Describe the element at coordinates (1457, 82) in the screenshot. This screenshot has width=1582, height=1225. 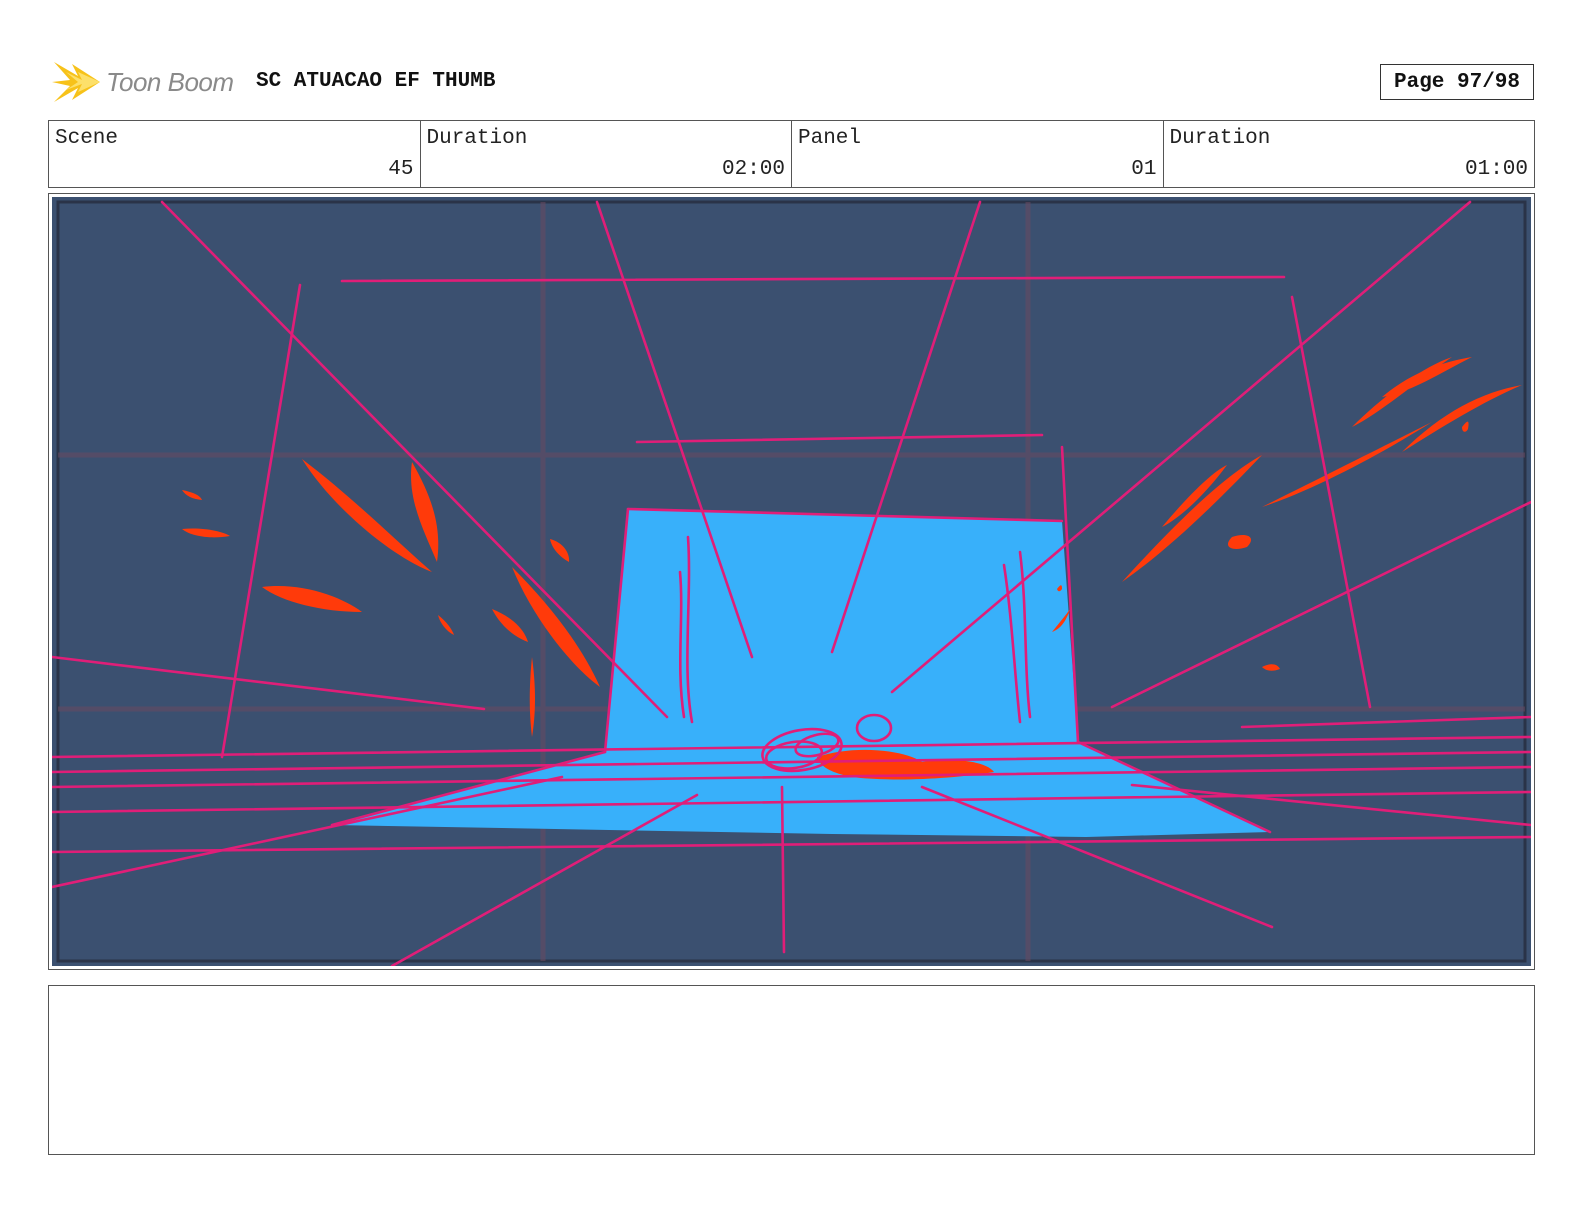
I see `page-number: Page 97/98` at that location.